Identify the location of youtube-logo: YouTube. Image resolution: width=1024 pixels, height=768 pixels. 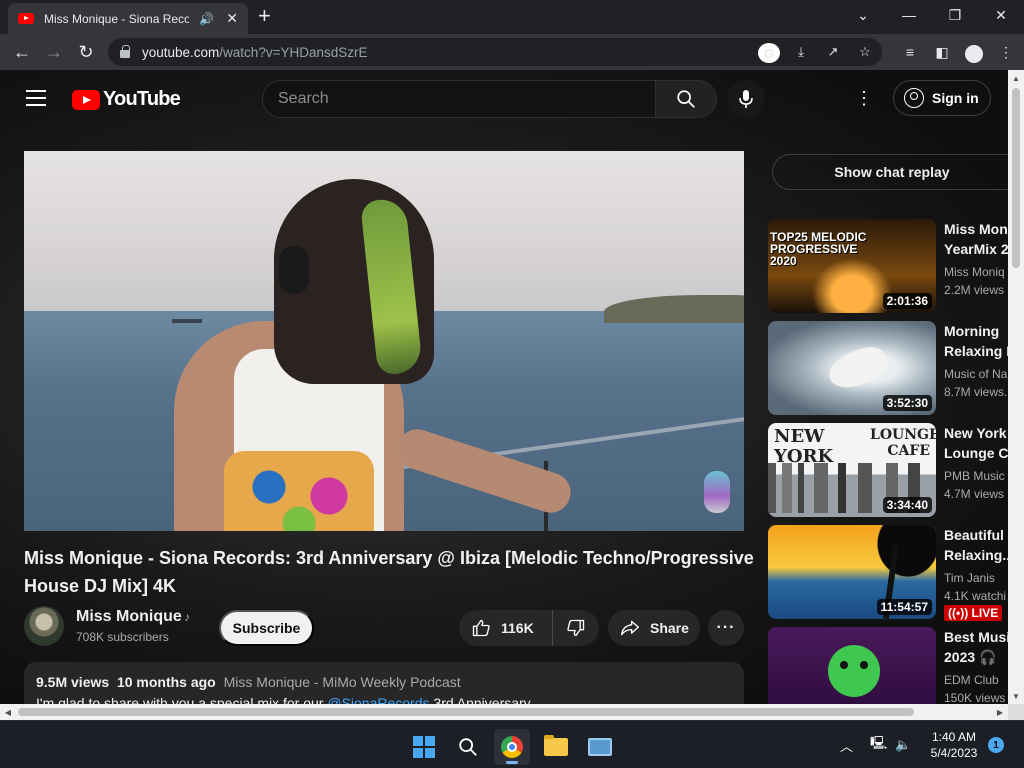
(126, 99).